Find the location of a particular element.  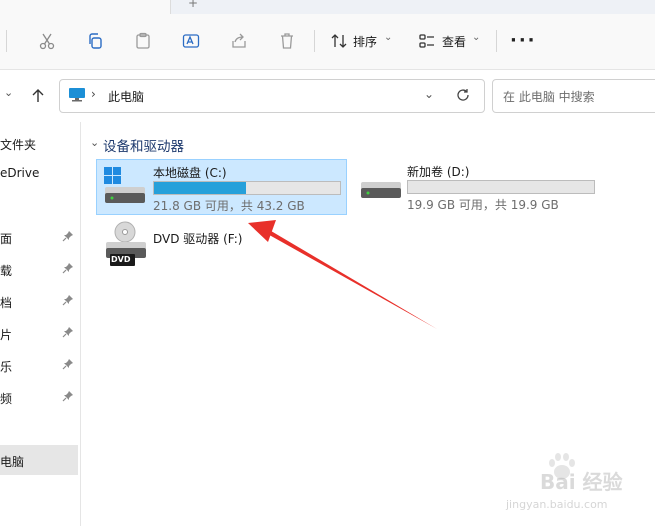

view-icon-wrap is located at coordinates (427, 41).